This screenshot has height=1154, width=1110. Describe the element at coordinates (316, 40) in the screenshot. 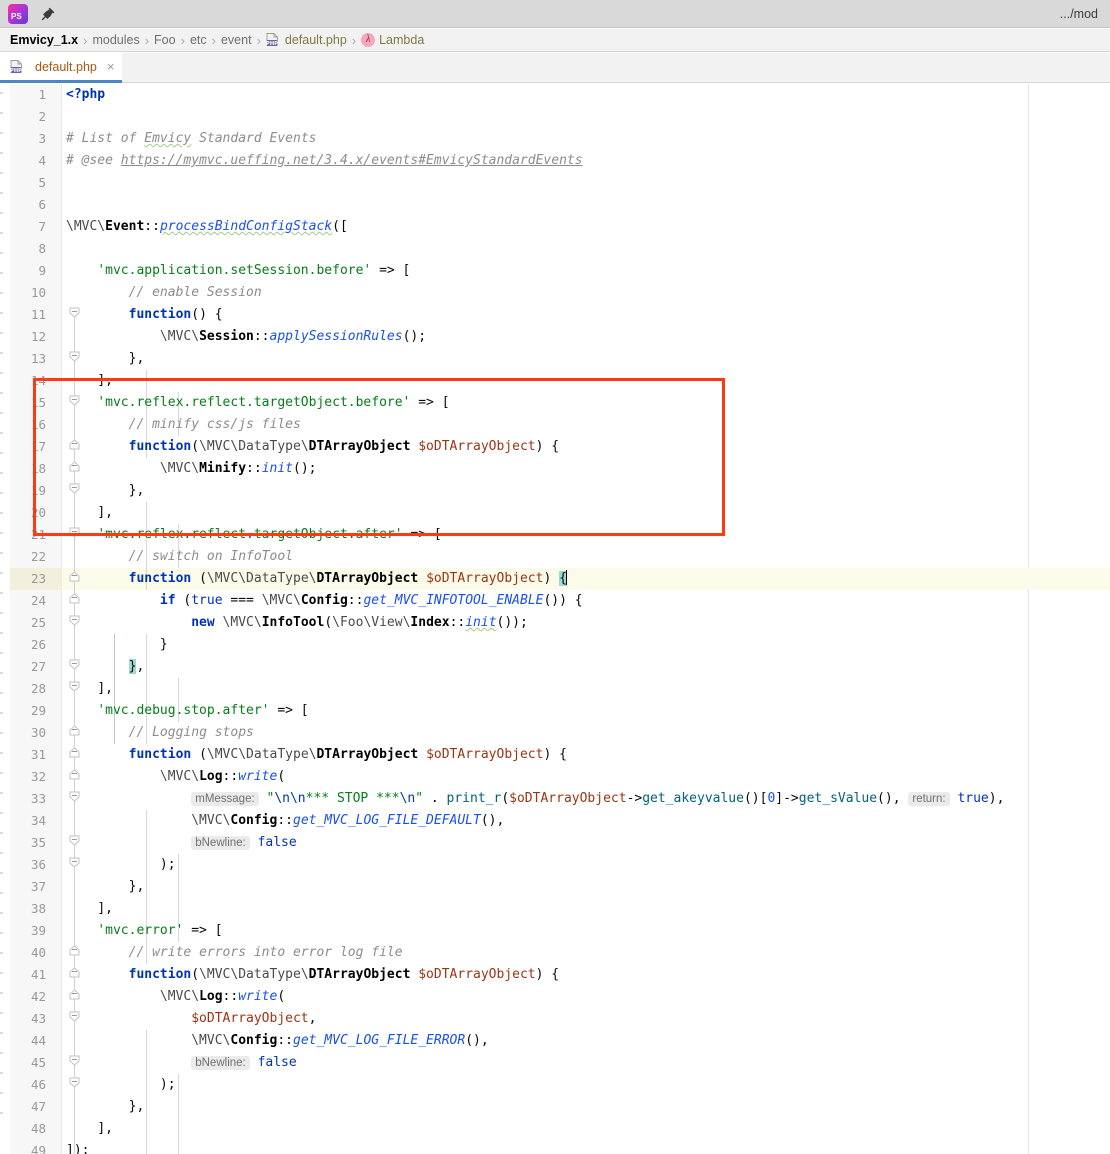

I see `breadcrumb-item-file: default.php` at that location.